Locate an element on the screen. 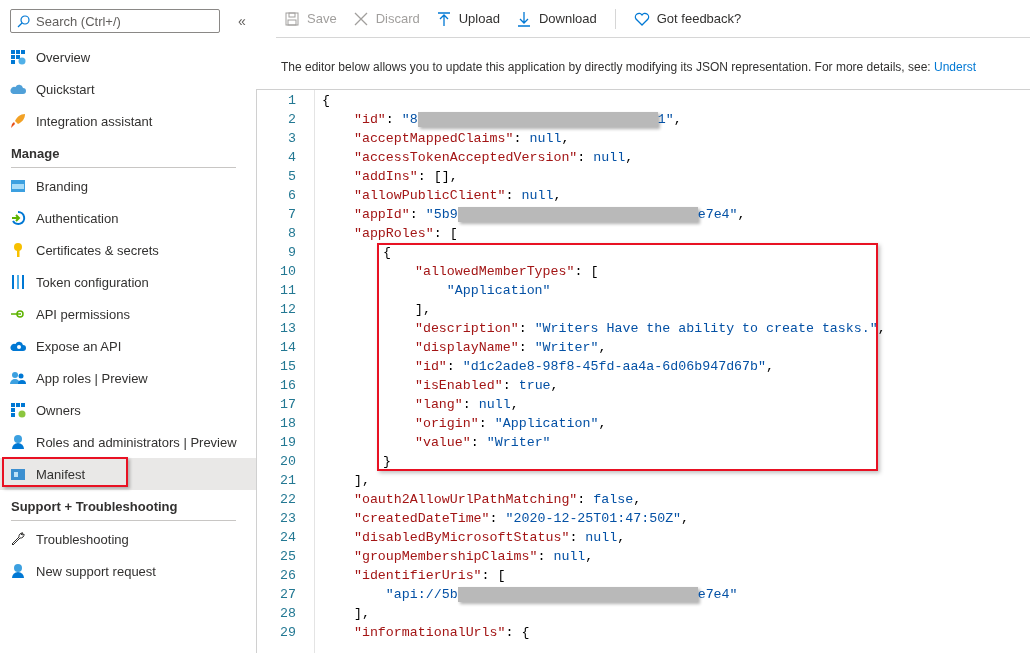 This screenshot has height=653, width=1030. nav-item: Certificates & secrets is located at coordinates (128, 250).